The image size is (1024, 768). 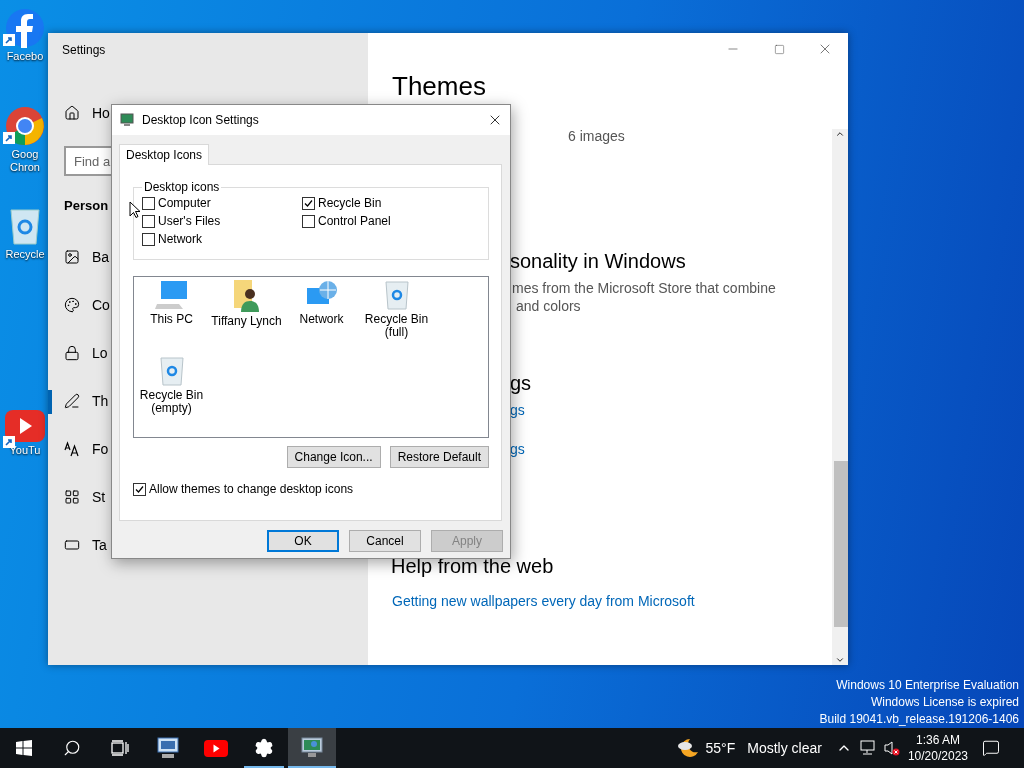 I want to click on facebook-logo-icon, so click(x=25, y=28).